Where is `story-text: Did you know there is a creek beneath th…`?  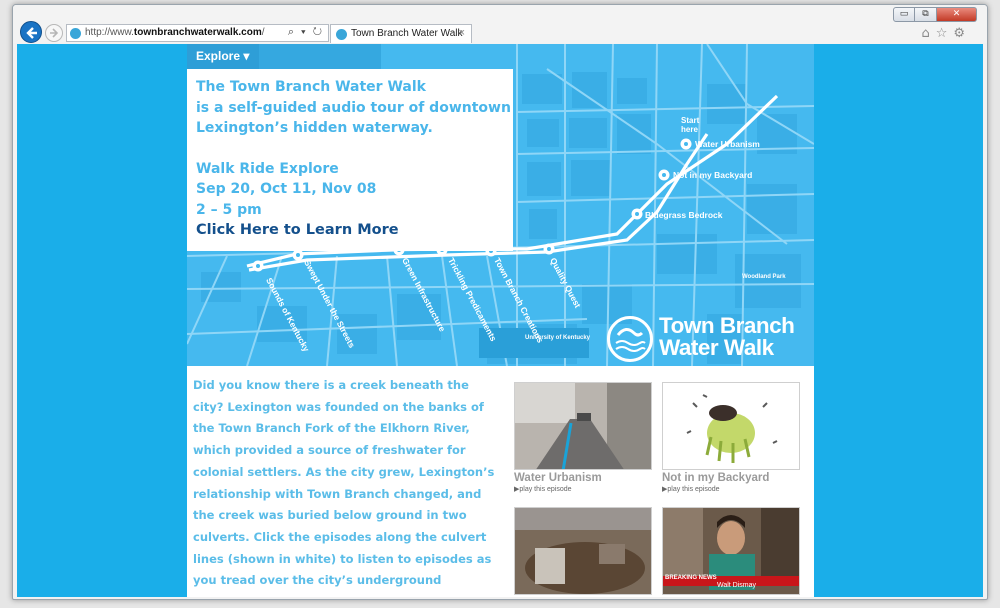
story-text: Did you know there is a creek beneath th… is located at coordinates (344, 487).